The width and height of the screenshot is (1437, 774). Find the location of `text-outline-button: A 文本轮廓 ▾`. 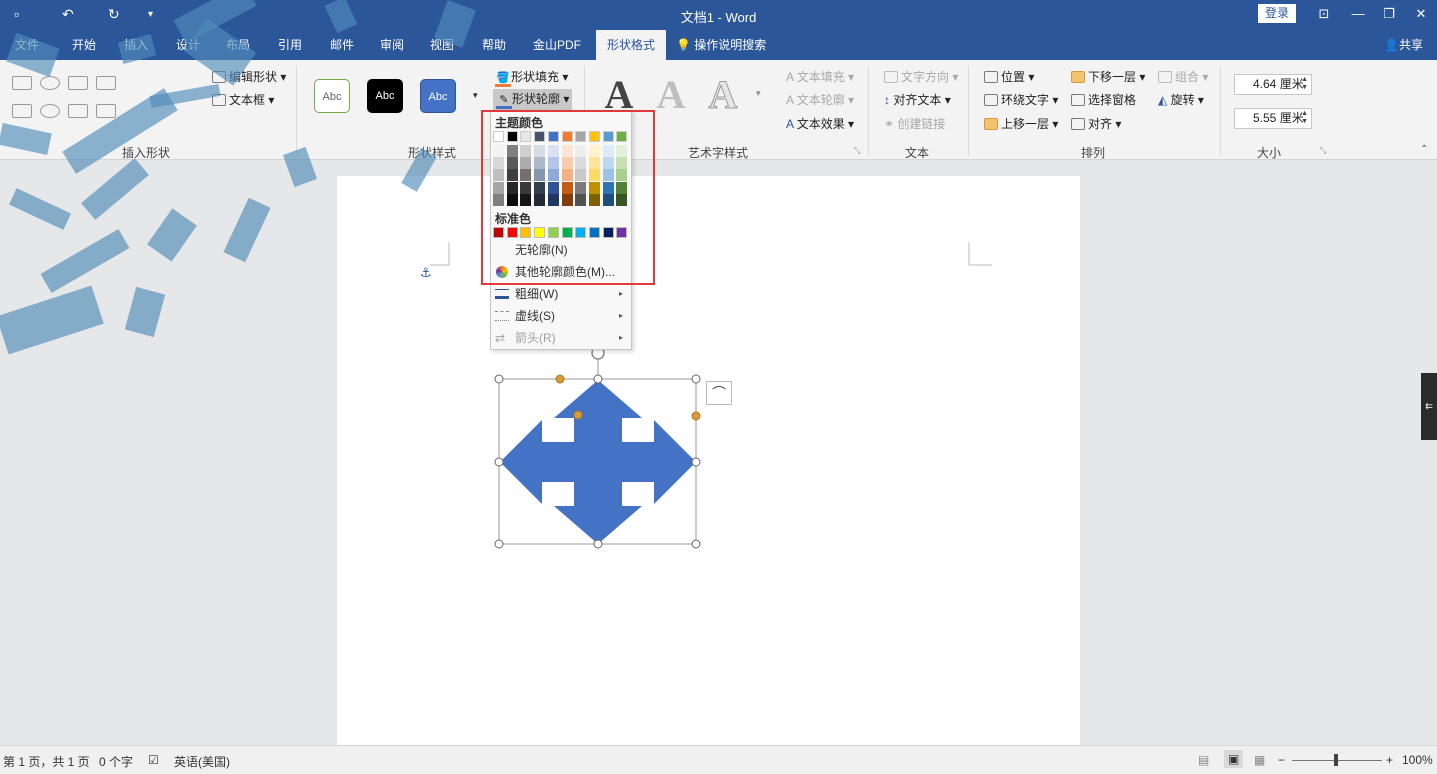

text-outline-button: A 文本轮廓 ▾ is located at coordinates (820, 99).